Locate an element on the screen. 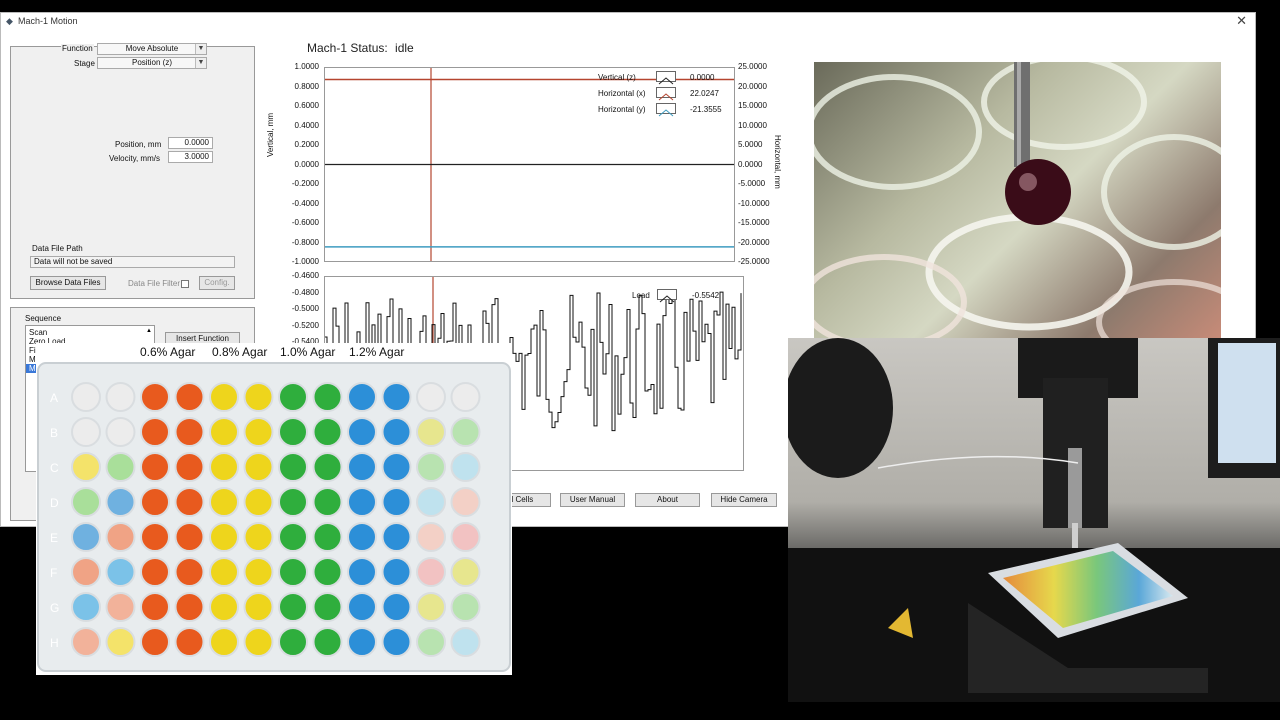  close-icon: ✕ is located at coordinates (1241, 21).